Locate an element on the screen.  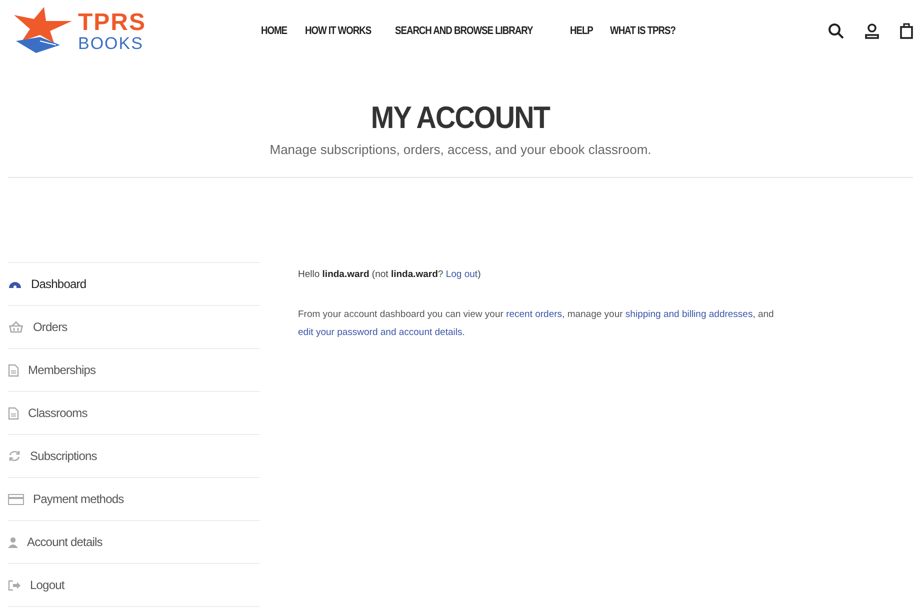
nav-link: HOME is located at coordinates (274, 31).